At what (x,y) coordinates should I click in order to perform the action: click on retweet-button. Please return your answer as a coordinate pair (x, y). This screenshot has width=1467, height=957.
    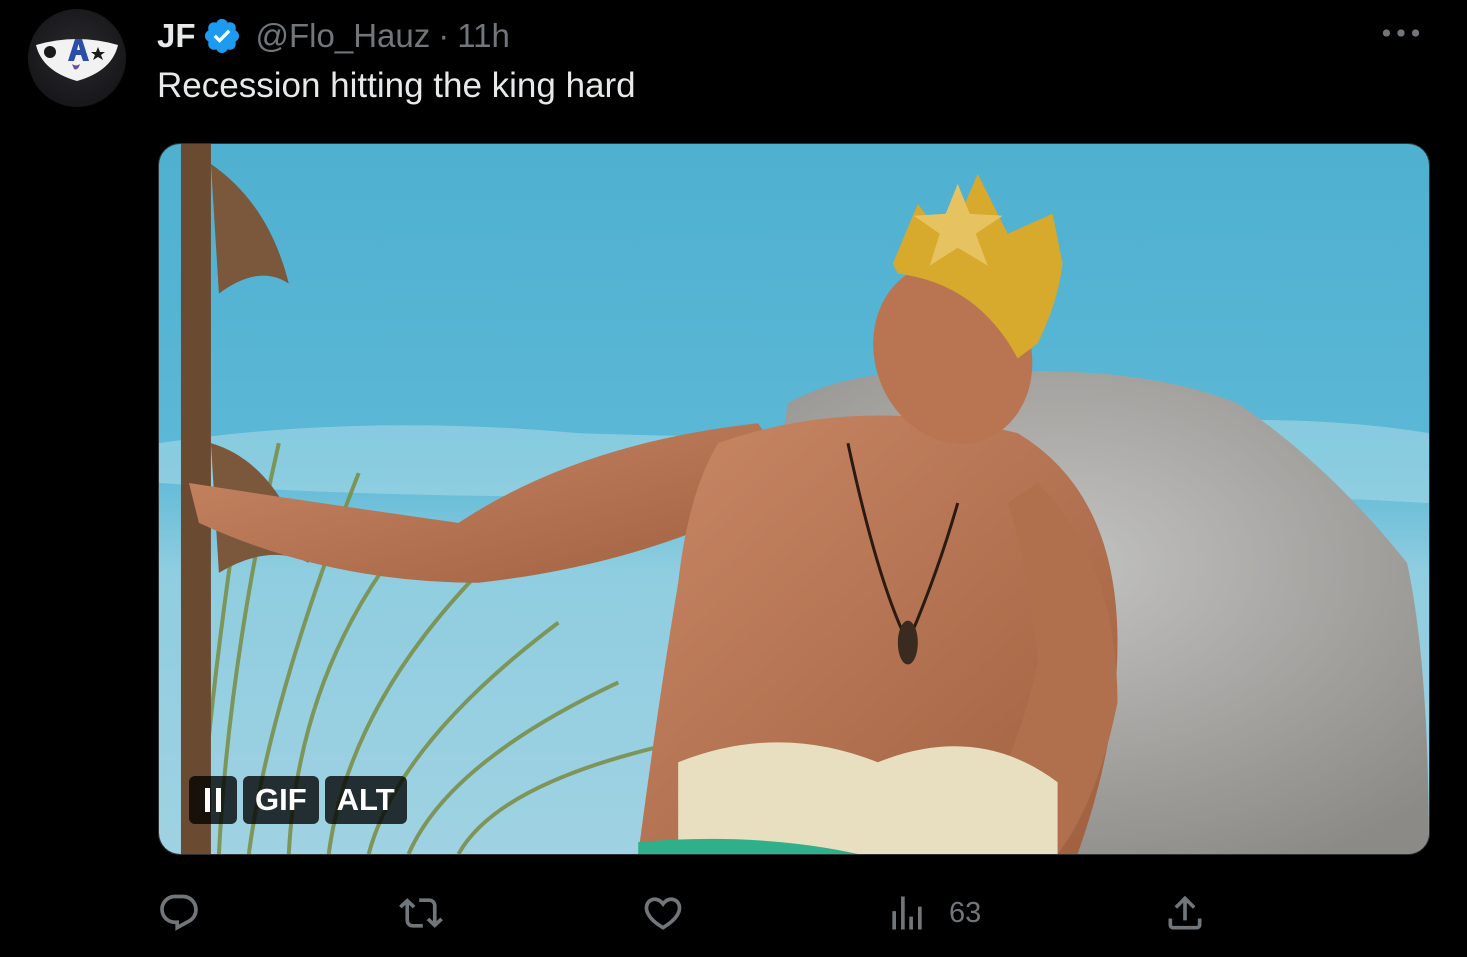
    Looking at the image, I should click on (421, 913).